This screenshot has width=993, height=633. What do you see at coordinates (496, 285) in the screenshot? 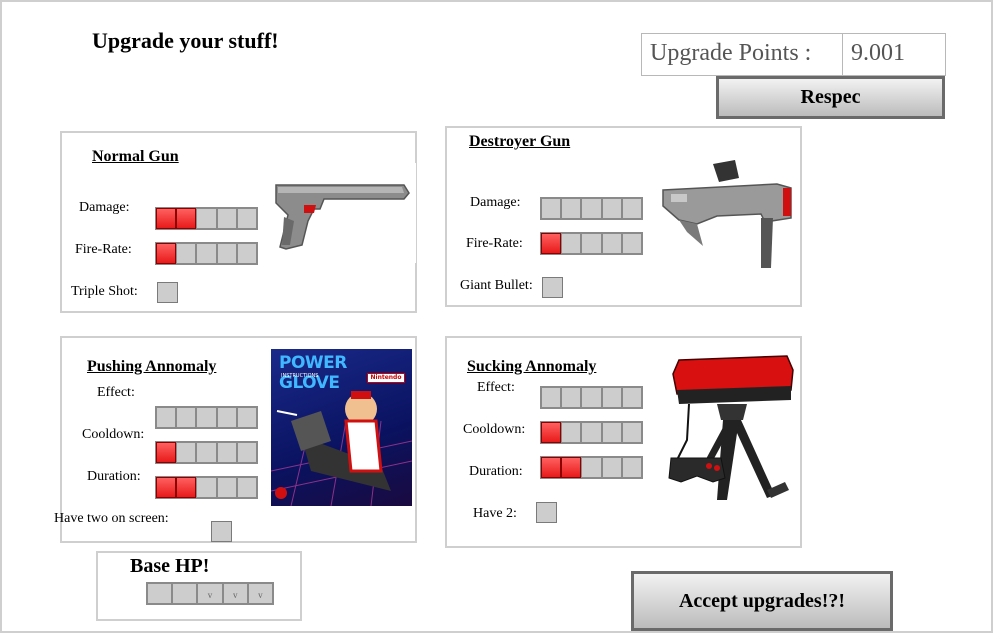
I see `giant-bullet-label: Giant Bullet:` at bounding box center [496, 285].